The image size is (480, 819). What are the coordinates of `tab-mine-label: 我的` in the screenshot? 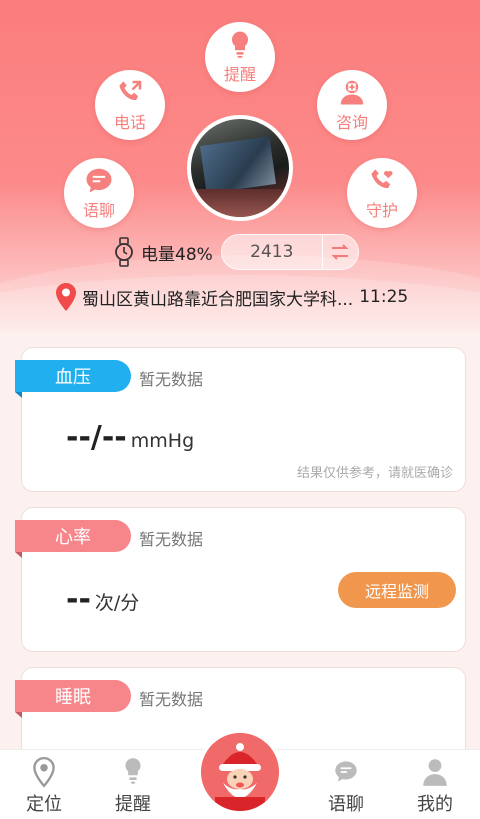 It's located at (435, 804).